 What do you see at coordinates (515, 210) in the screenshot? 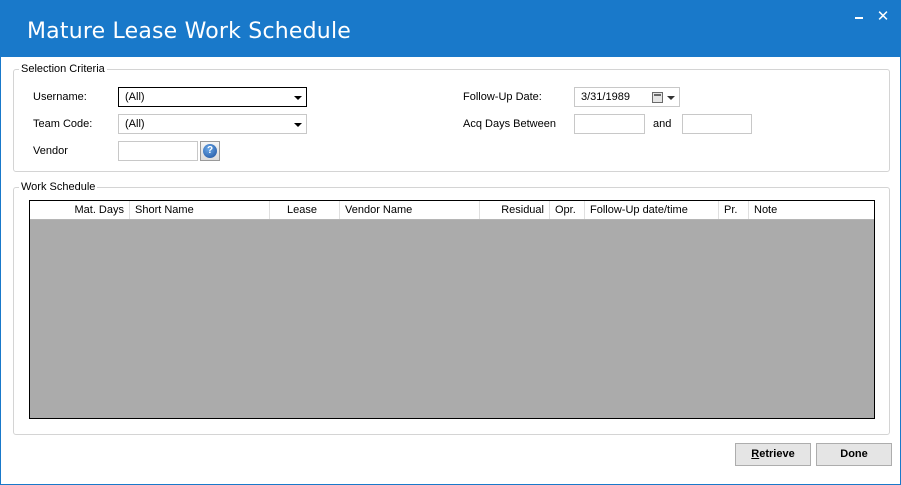
I see `column-header-residual: Residual` at bounding box center [515, 210].